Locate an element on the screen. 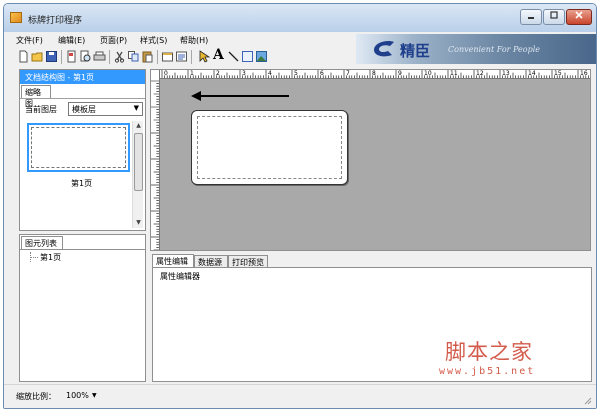 Image resolution: width=600 pixels, height=413 pixels. minimize-button is located at coordinates (531, 17).